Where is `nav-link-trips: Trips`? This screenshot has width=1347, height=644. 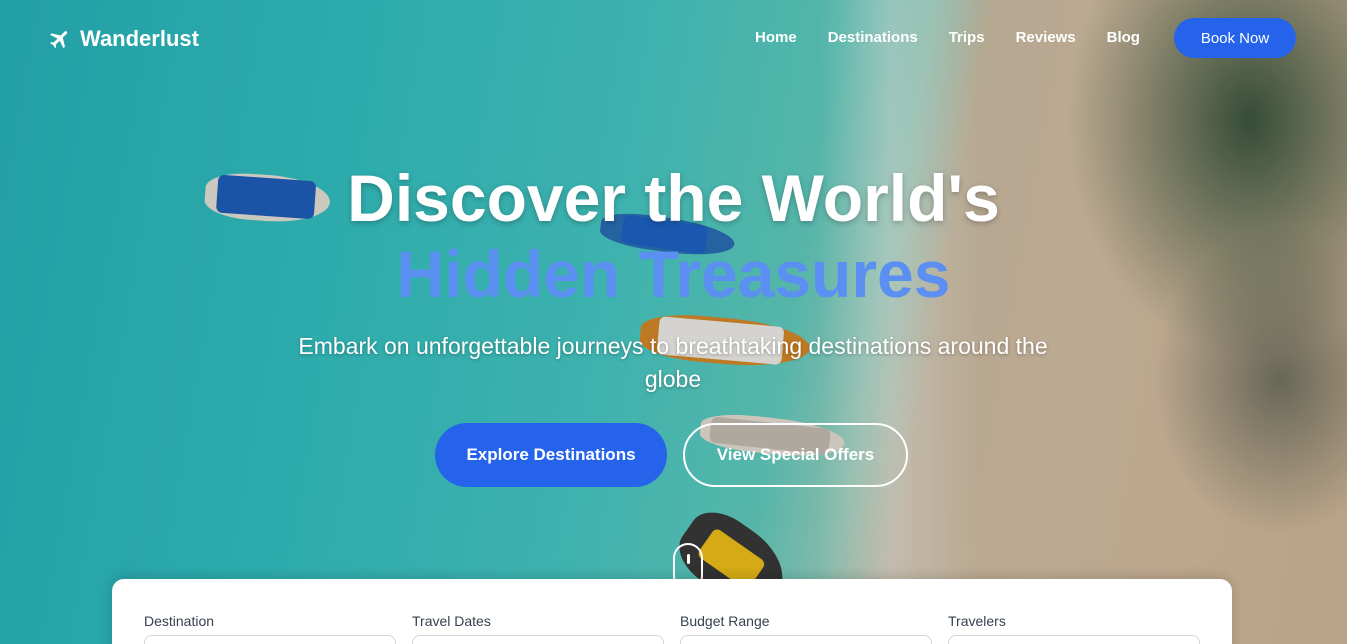 nav-link-trips: Trips is located at coordinates (967, 37).